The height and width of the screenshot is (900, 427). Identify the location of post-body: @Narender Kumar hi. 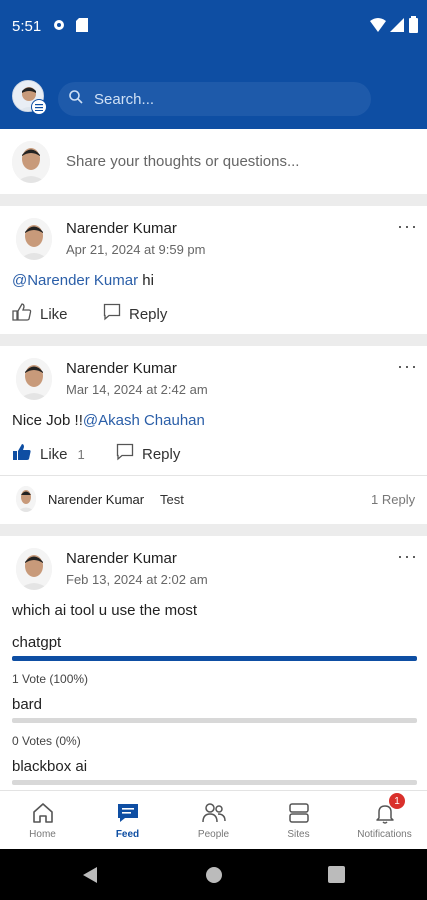
(83, 280).